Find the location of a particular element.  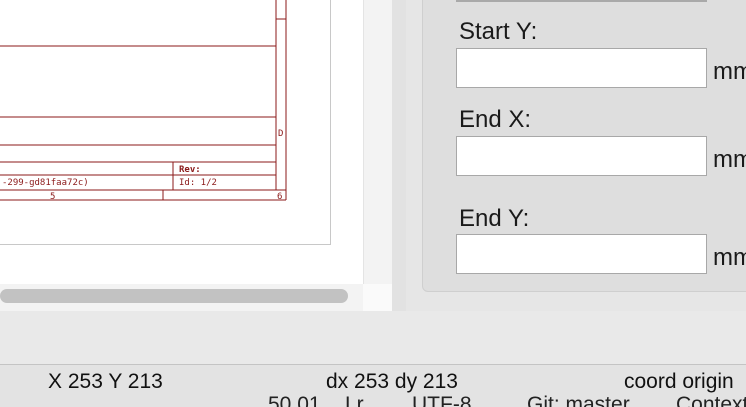

start-x-field-edge is located at coordinates (581, 1).